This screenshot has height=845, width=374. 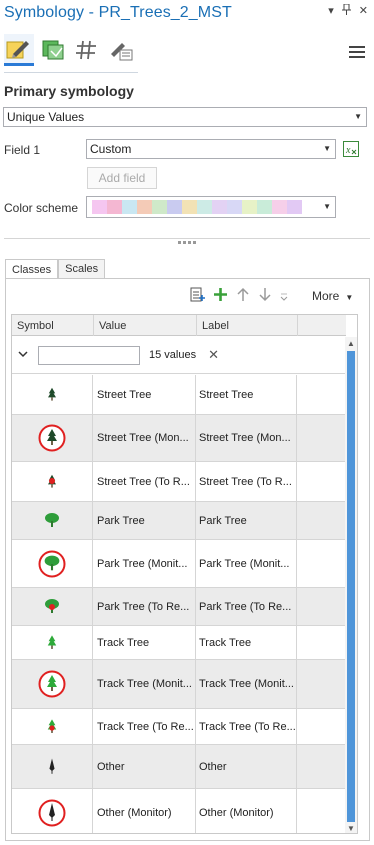 What do you see at coordinates (351, 149) in the screenshot?
I see `expression-icon: x` at bounding box center [351, 149].